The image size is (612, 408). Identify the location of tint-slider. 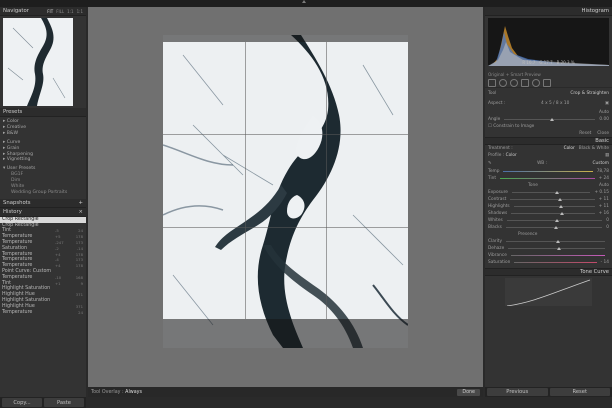
(547, 178).